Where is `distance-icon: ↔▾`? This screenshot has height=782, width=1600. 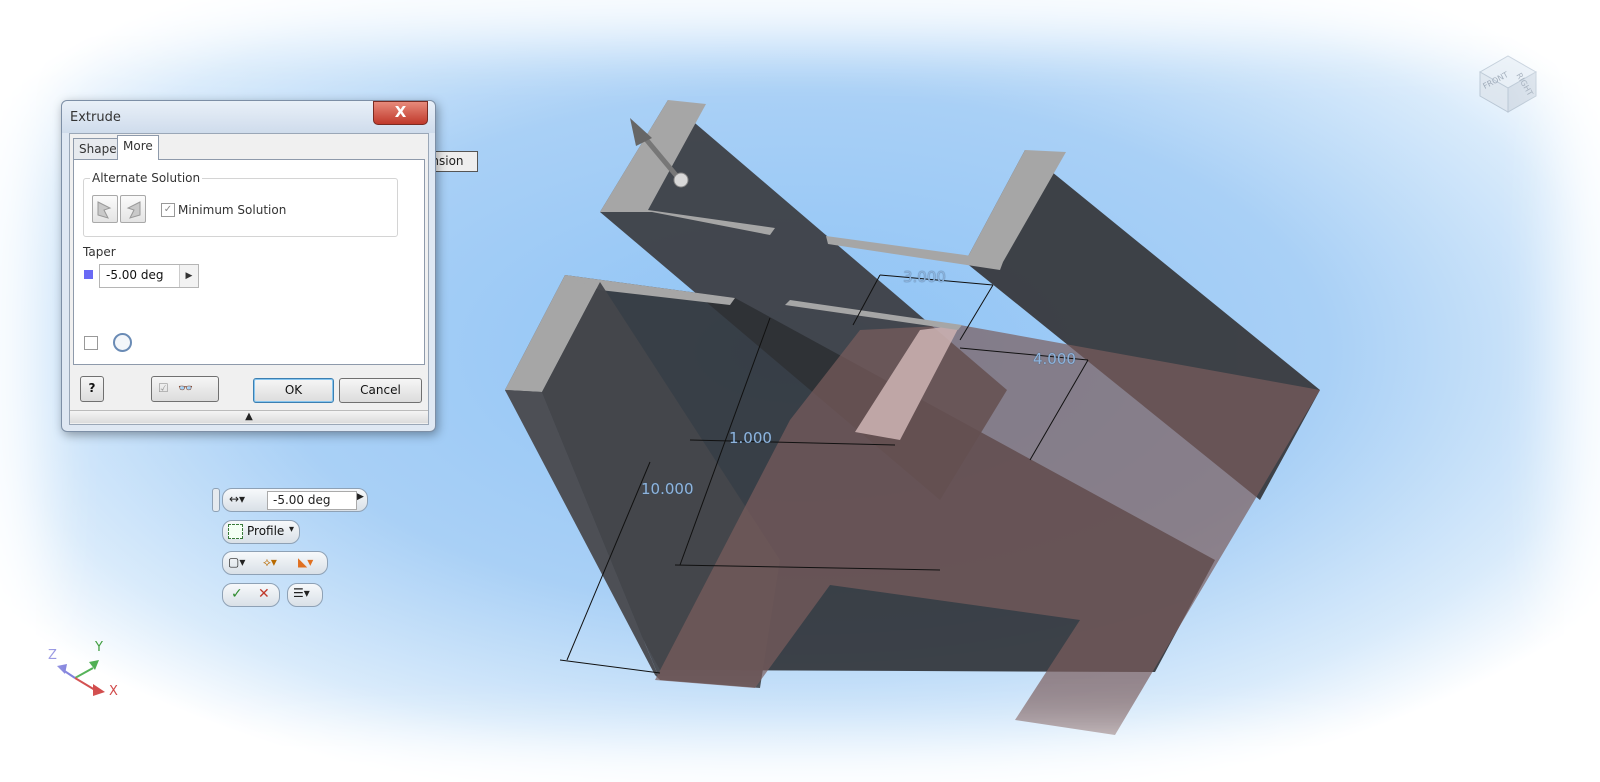
distance-icon: ↔▾ is located at coordinates (237, 499).